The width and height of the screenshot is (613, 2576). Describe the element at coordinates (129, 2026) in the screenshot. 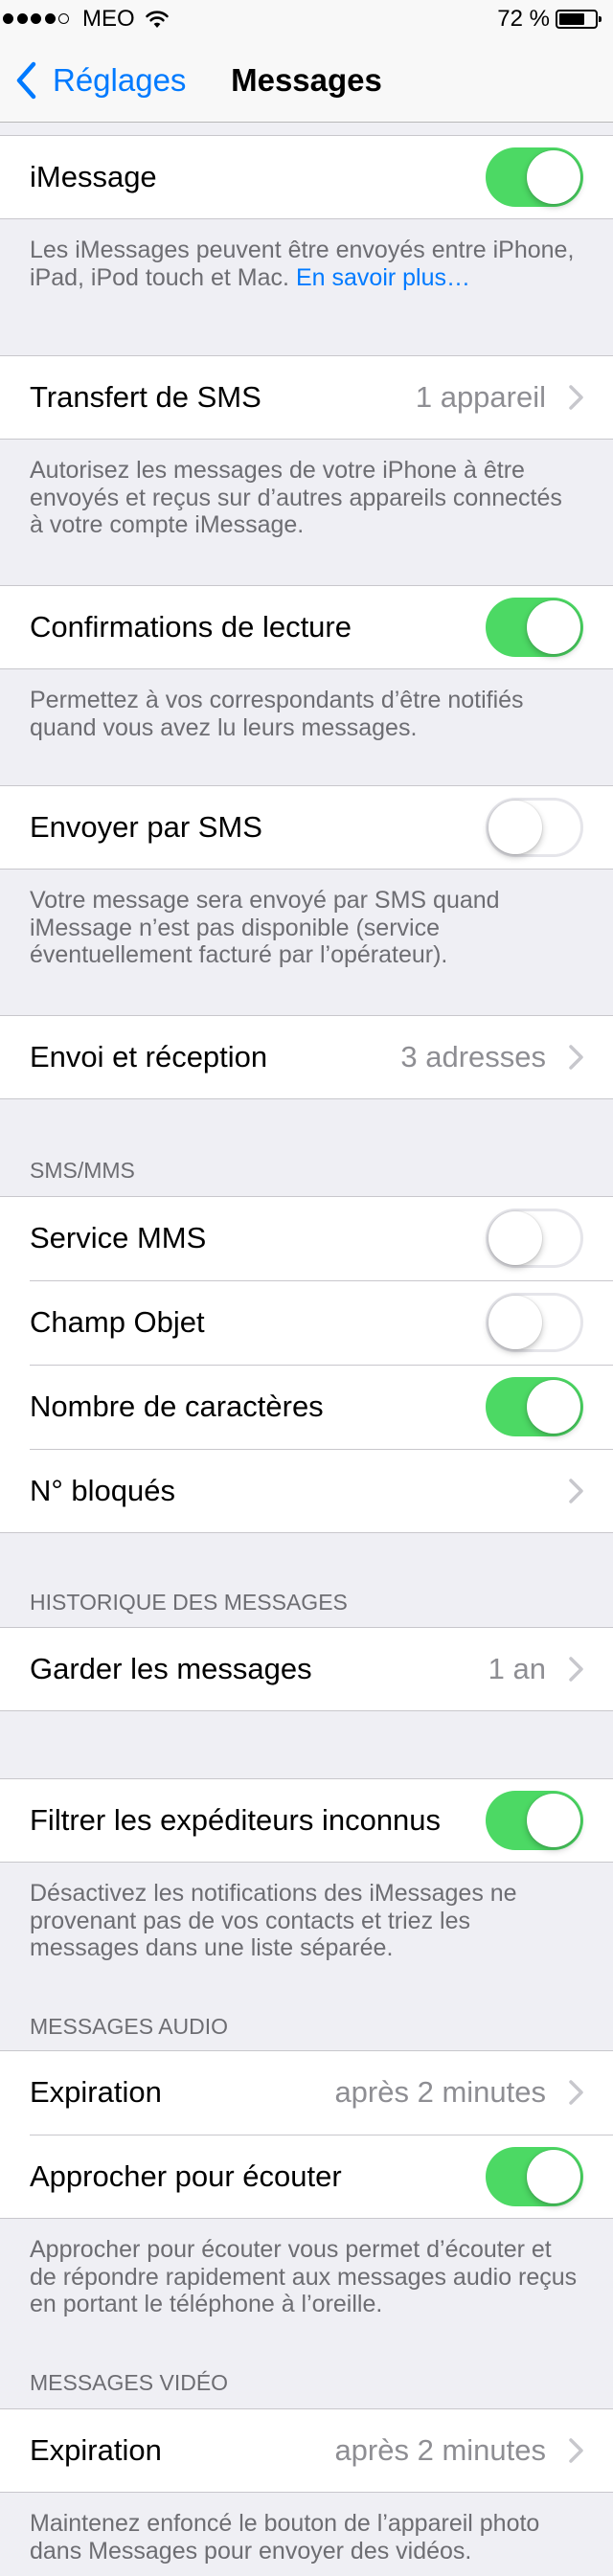

I see `section-header-audio-messages: MESSAGES AUDIO` at that location.